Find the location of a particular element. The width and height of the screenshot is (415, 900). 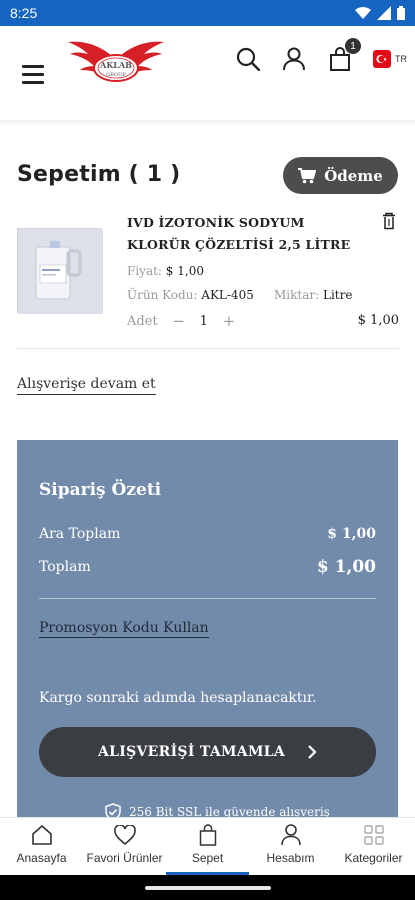

account-button is located at coordinates (294, 59).